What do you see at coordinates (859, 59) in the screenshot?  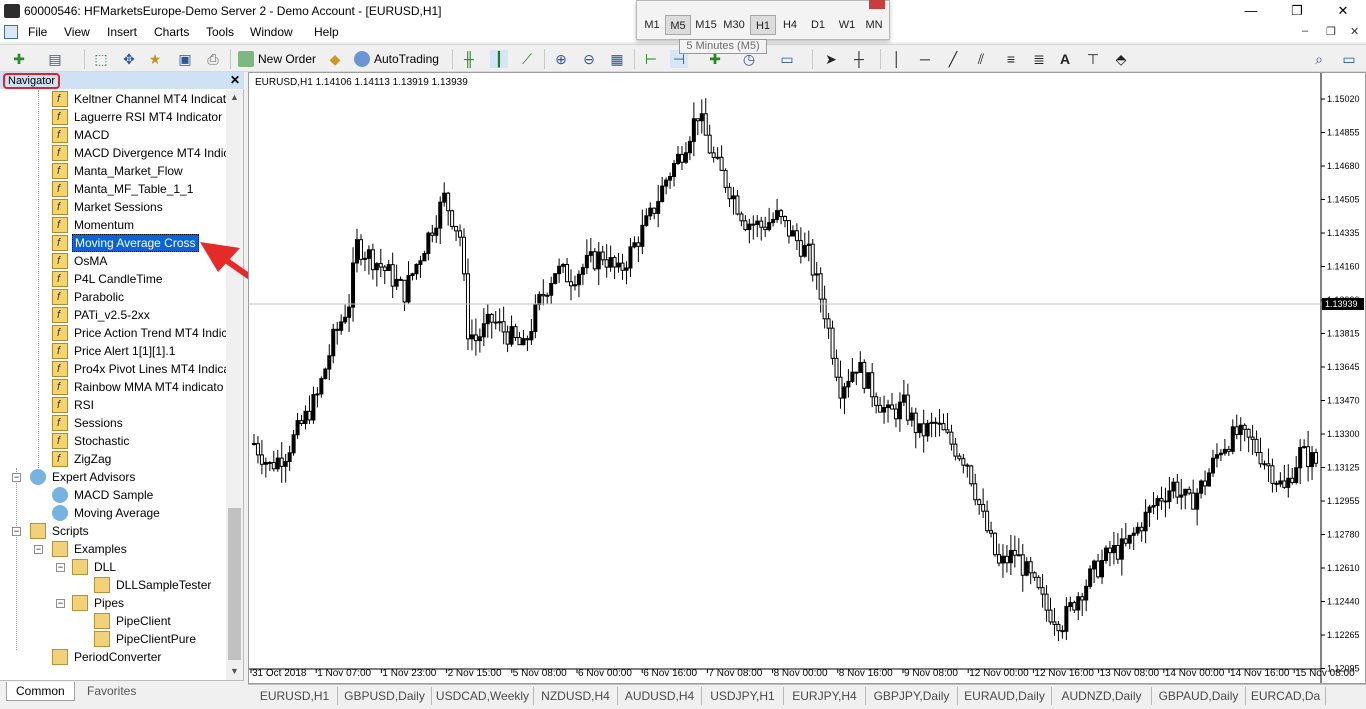 I see `crosshair-icon: ┼` at bounding box center [859, 59].